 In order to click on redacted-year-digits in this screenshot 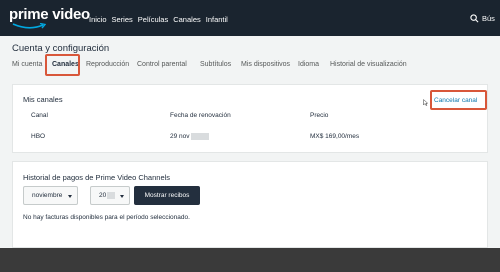, I will do `click(111, 195)`.